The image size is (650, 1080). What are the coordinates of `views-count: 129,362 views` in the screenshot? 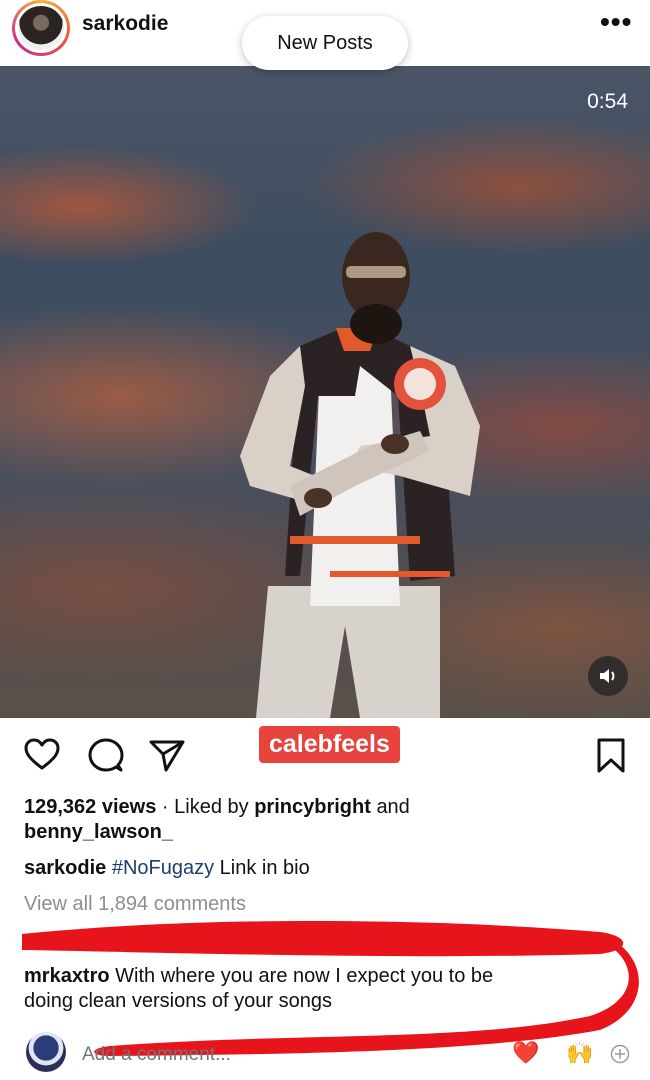 It's located at (90, 807).